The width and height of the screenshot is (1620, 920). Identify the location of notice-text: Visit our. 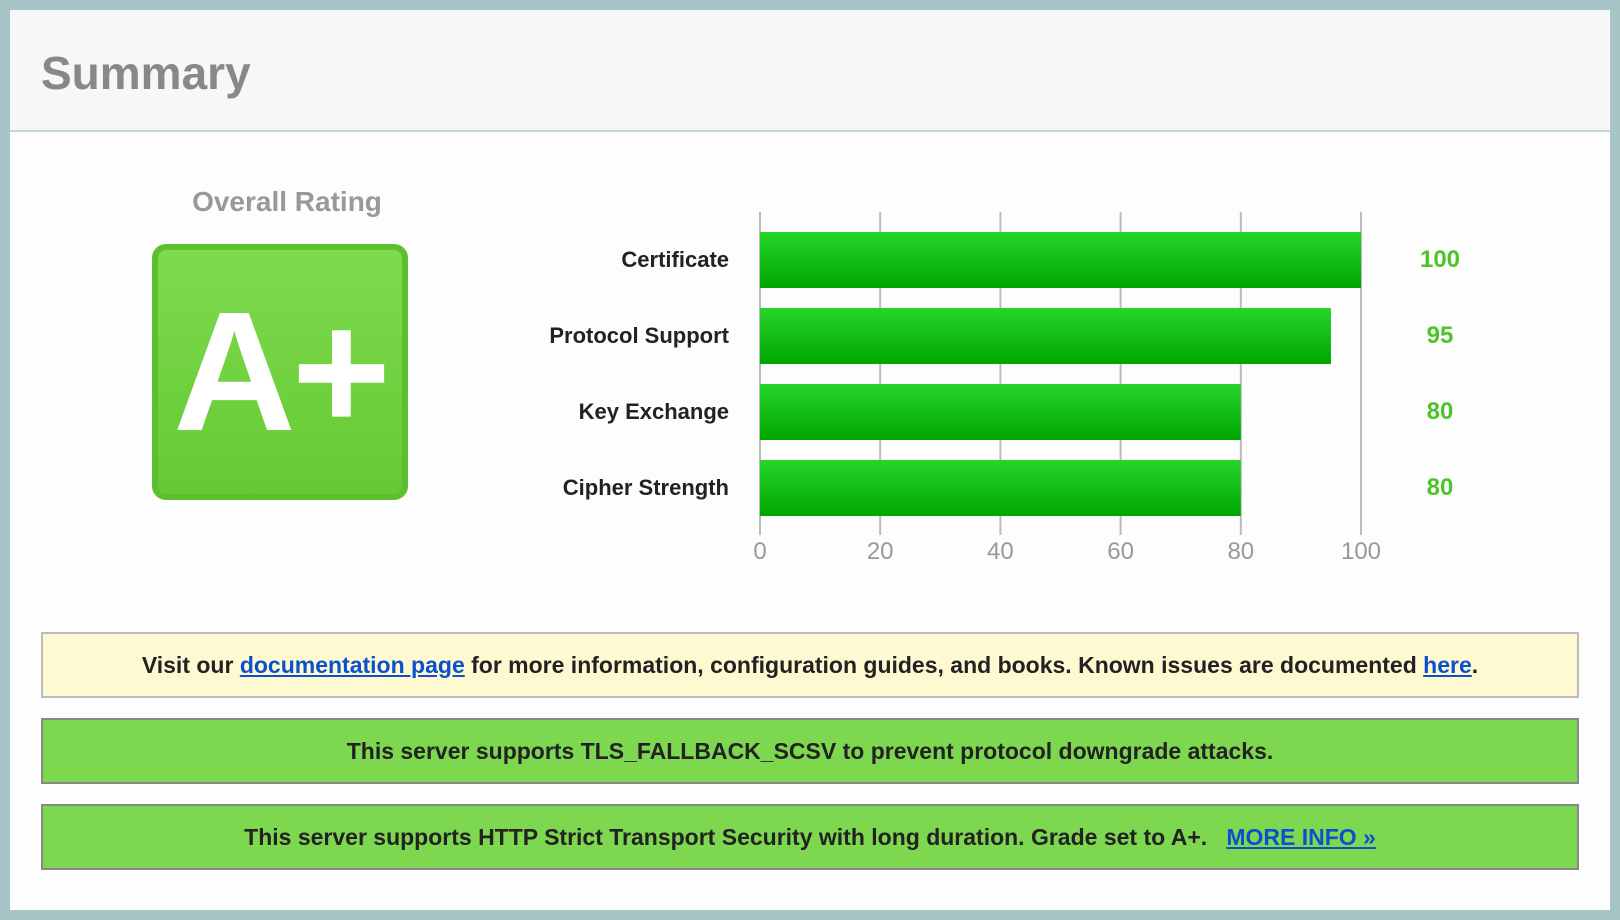
(190, 664).